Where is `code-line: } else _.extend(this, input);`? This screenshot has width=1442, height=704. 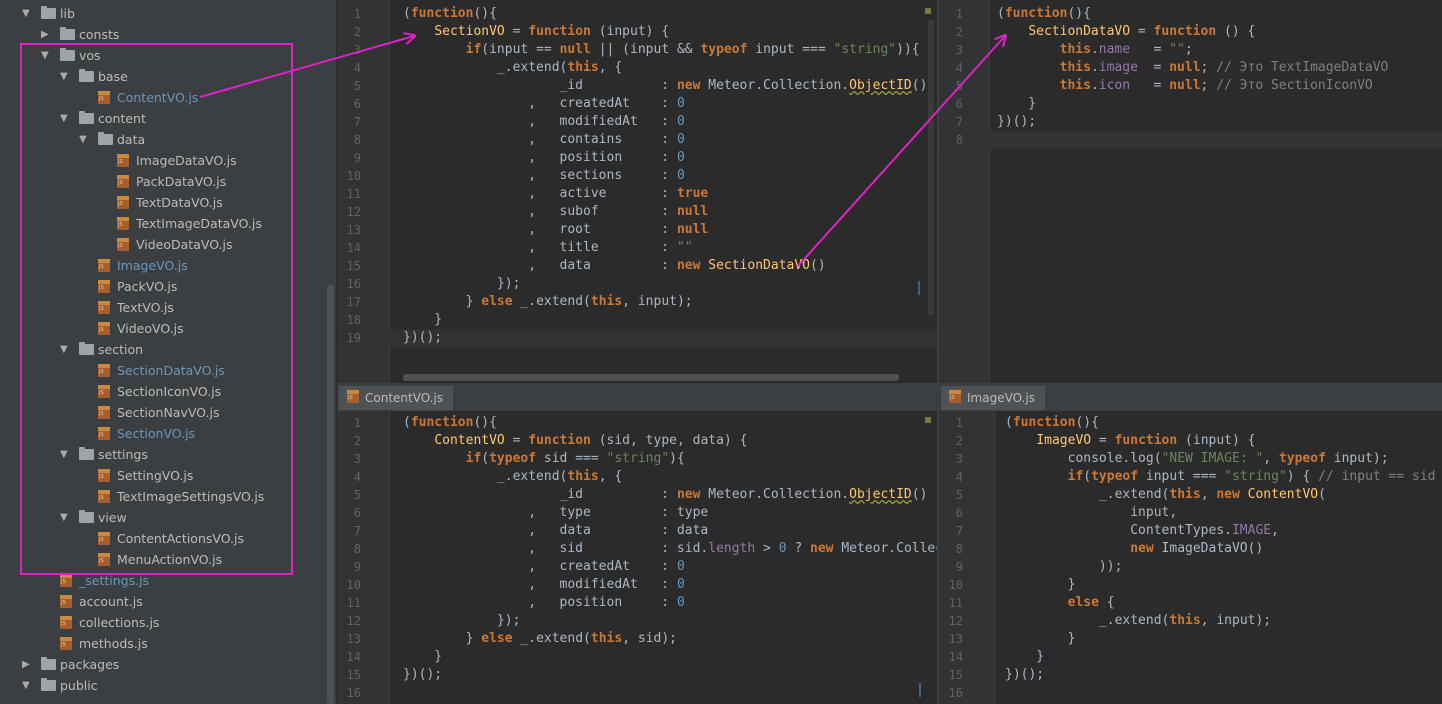 code-line: } else _.extend(this, input); is located at coordinates (548, 302).